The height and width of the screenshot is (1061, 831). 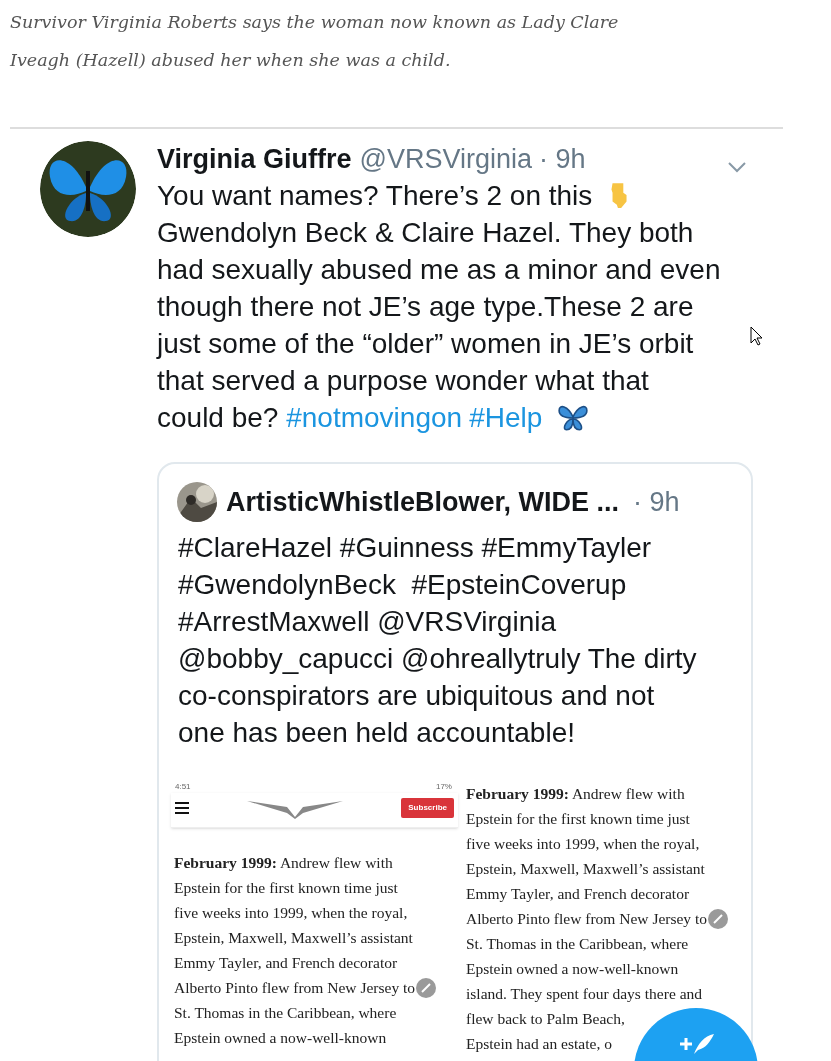 I want to click on status-battery: 17%, so click(x=443, y=786).